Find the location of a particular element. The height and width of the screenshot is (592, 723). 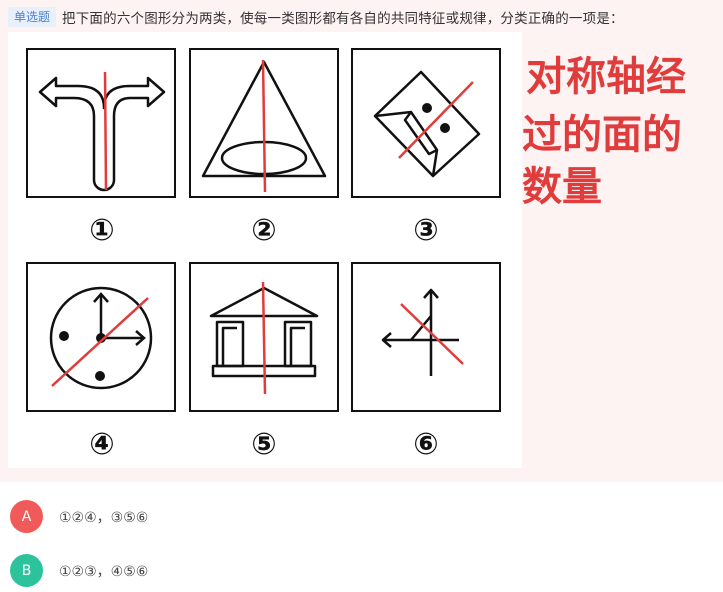

figure-number-6: ⑥ is located at coordinates (426, 444).